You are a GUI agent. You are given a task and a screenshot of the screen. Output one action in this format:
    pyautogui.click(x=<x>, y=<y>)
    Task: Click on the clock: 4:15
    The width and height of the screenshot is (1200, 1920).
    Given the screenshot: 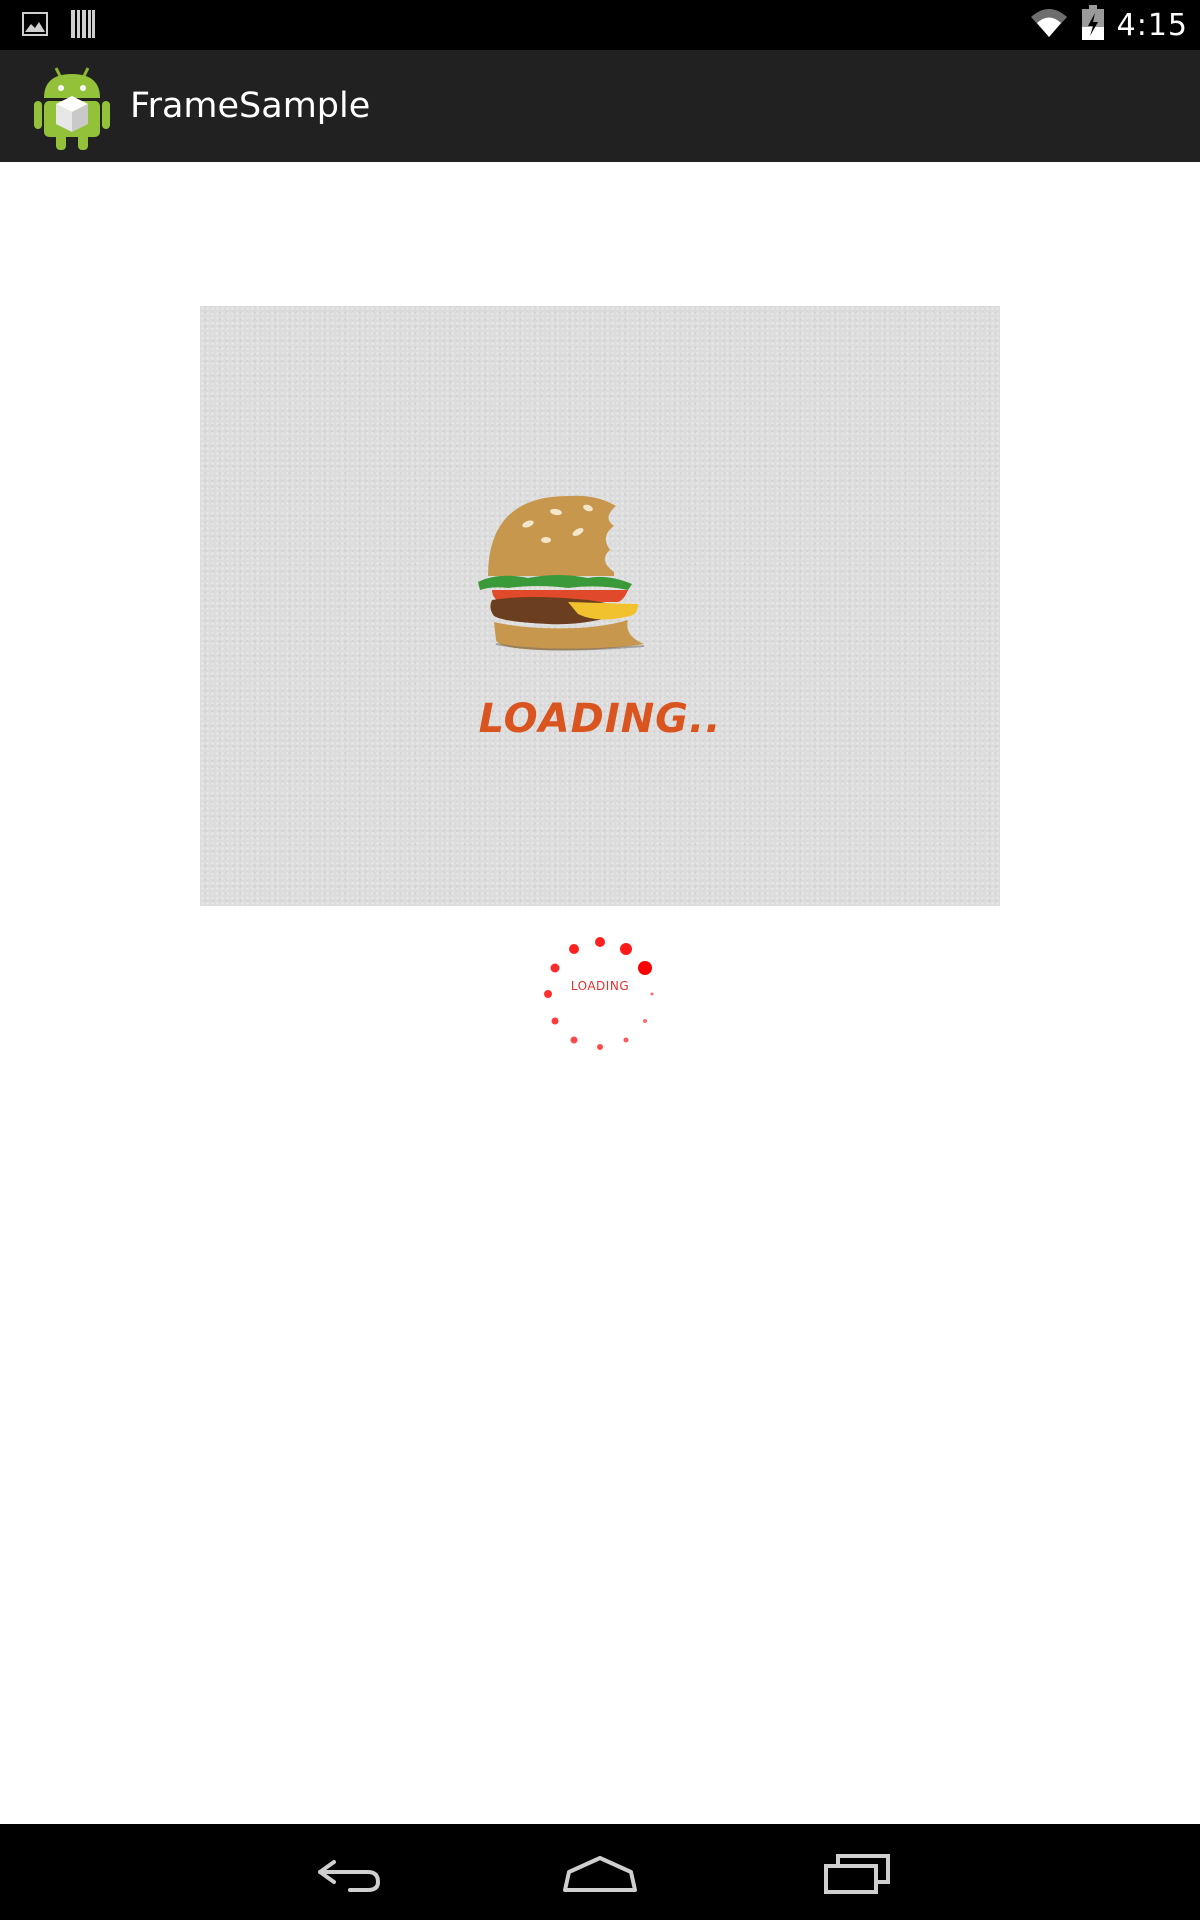 What is the action you would take?
    pyautogui.click(x=1152, y=25)
    